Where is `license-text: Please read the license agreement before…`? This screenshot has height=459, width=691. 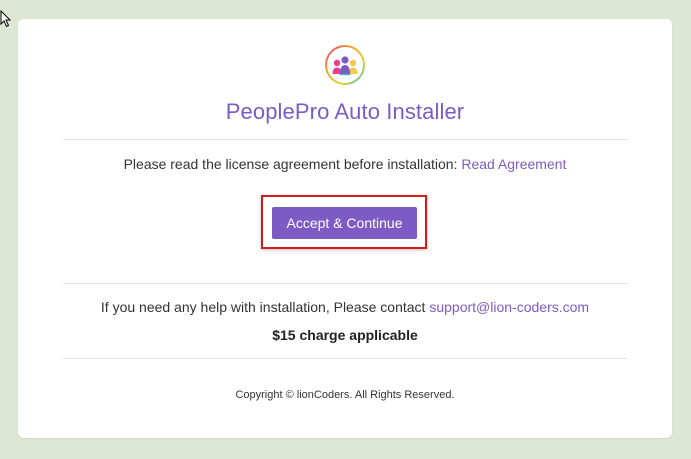
license-text: Please read the license agreement before… is located at coordinates (290, 164).